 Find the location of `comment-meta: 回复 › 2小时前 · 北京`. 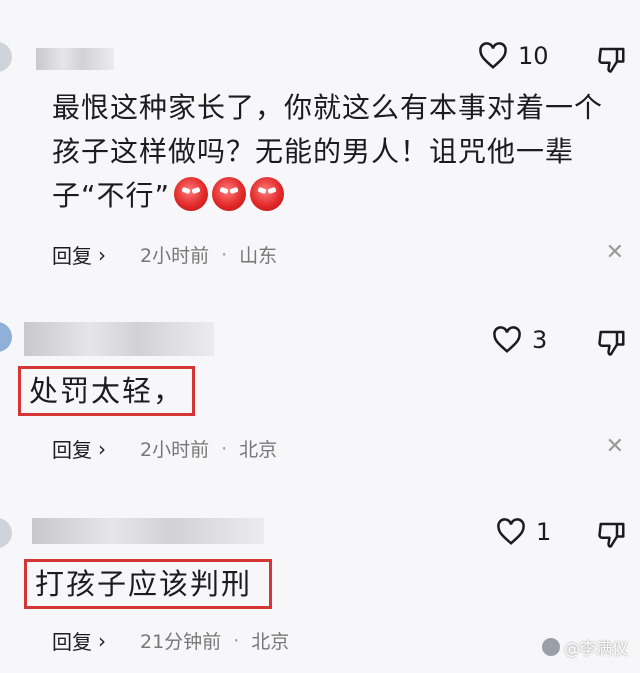

comment-meta: 回复 › 2小时前 · 北京 is located at coordinates (164, 448).